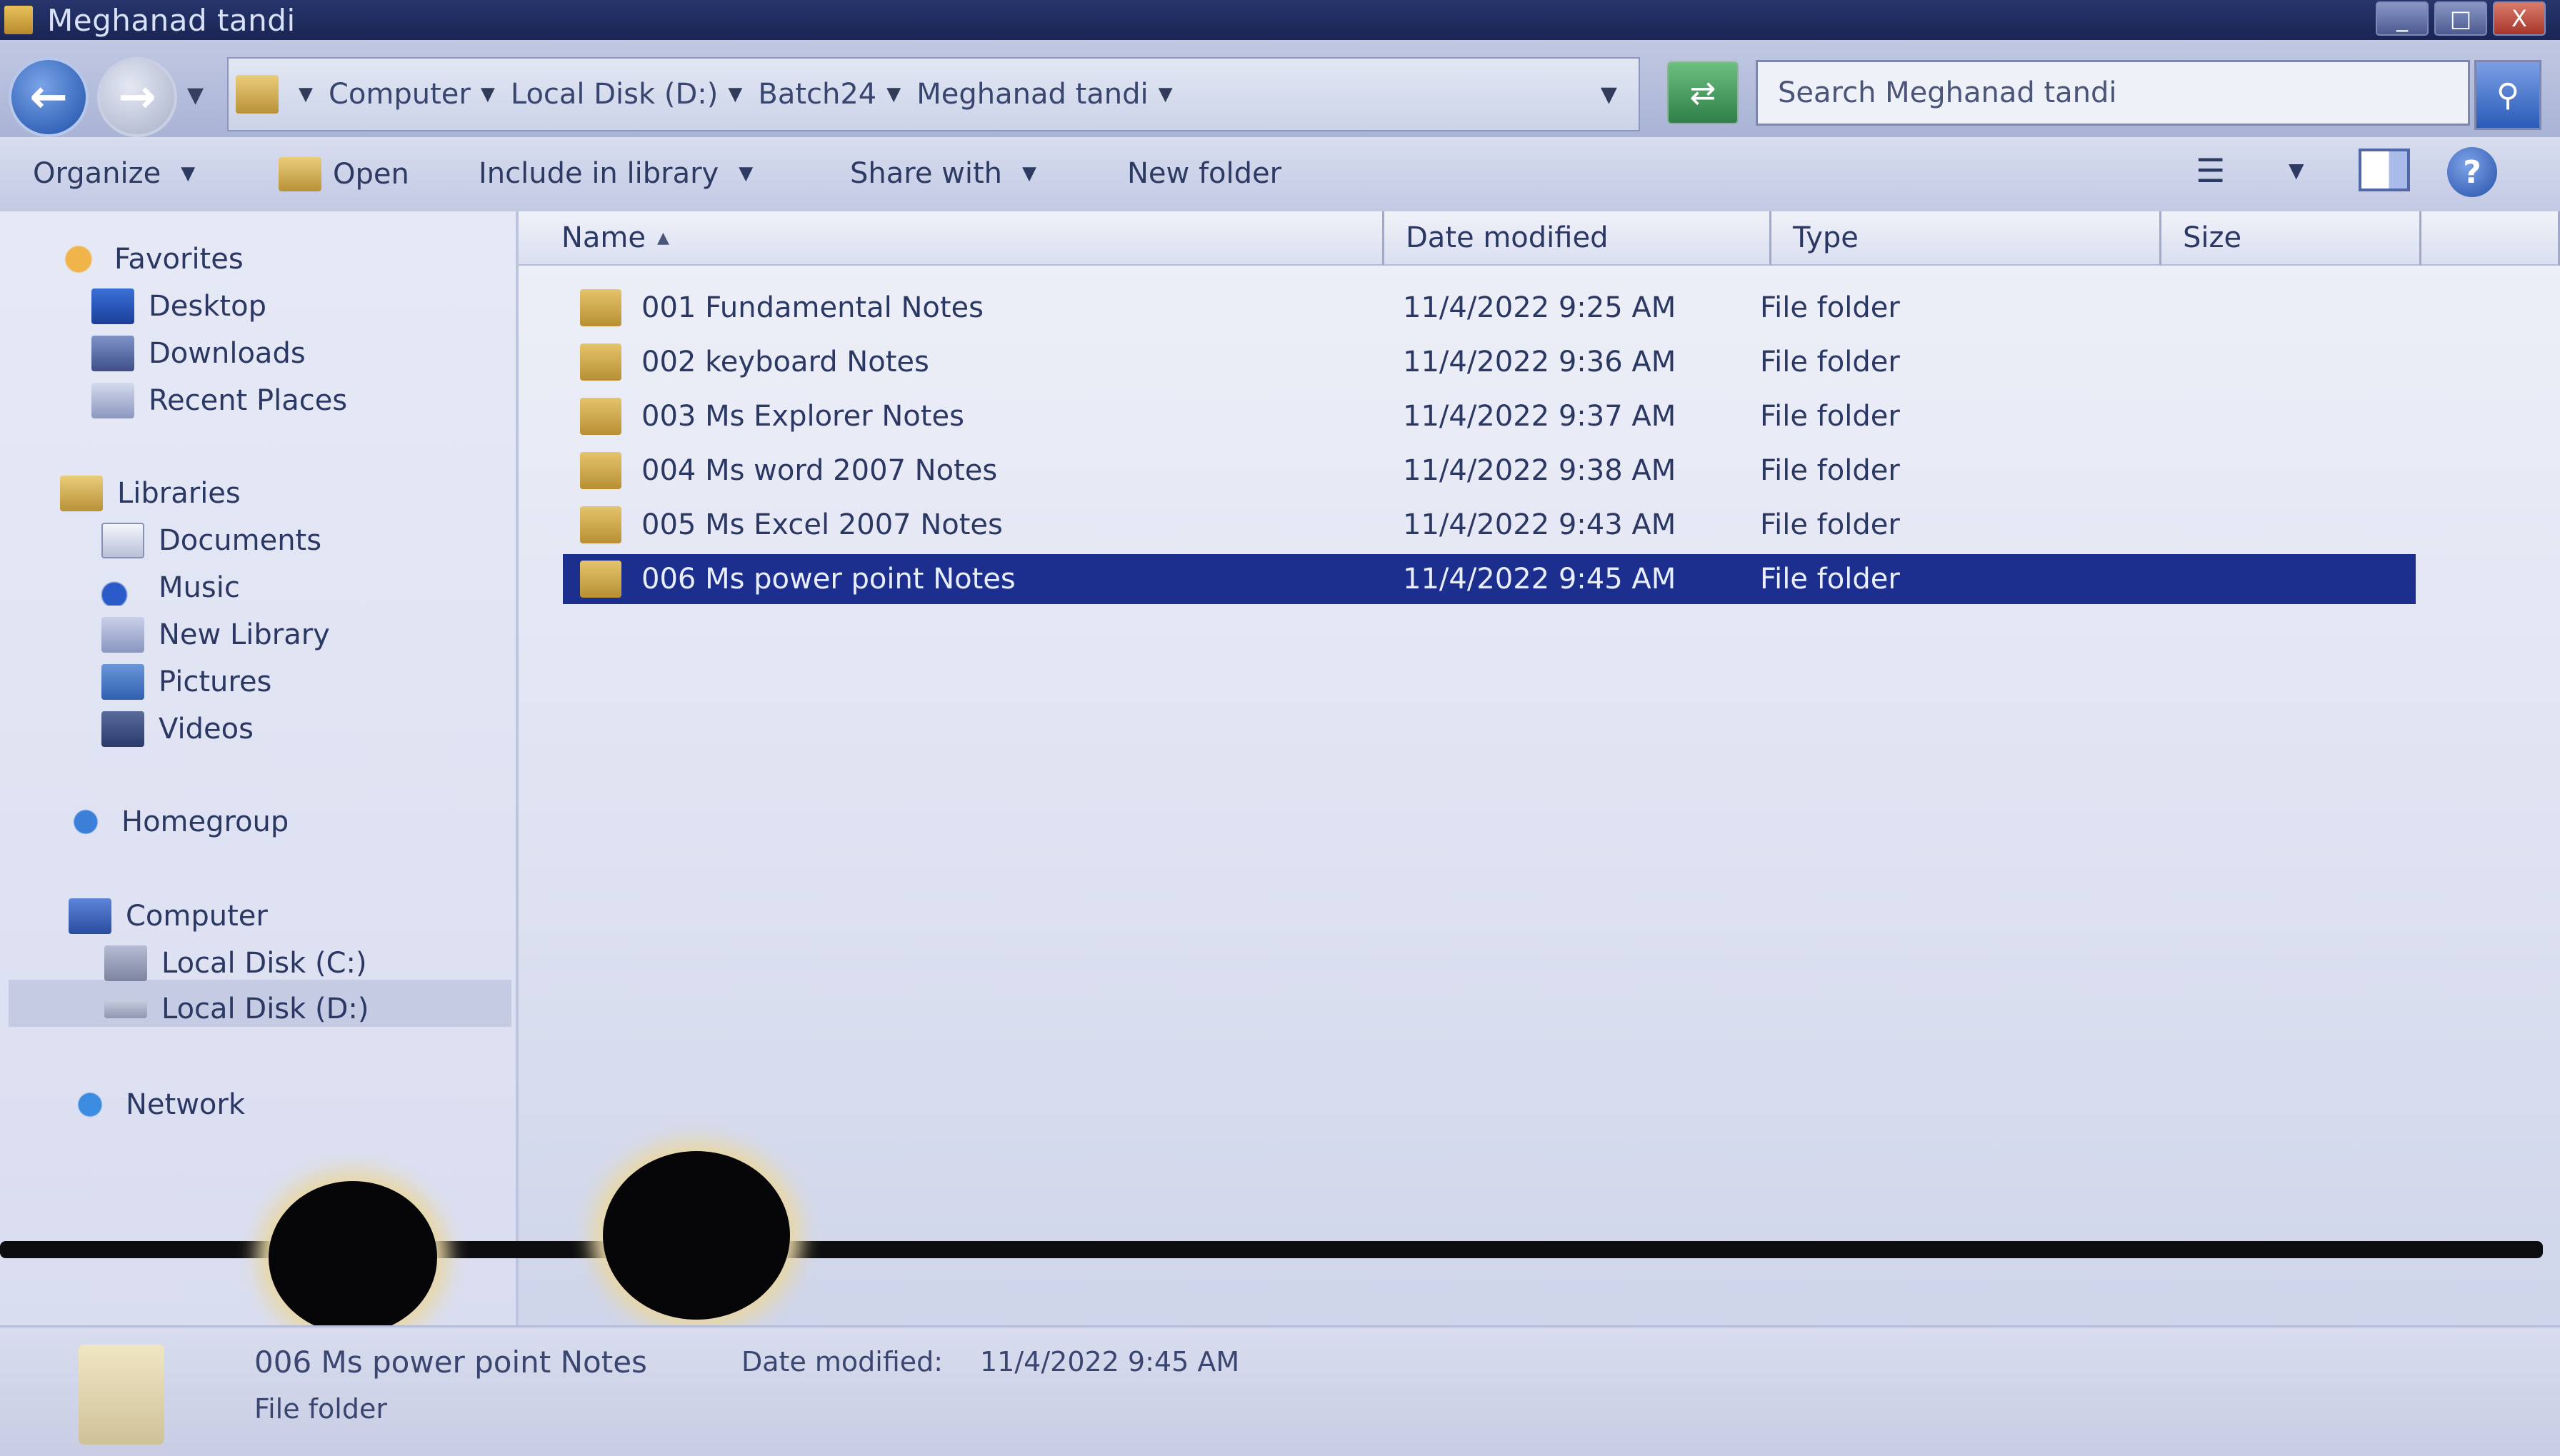 Image resolution: width=2560 pixels, height=1456 pixels. Describe the element at coordinates (2113, 93) in the screenshot. I see `search-input: Search Meghanad tandi` at that location.